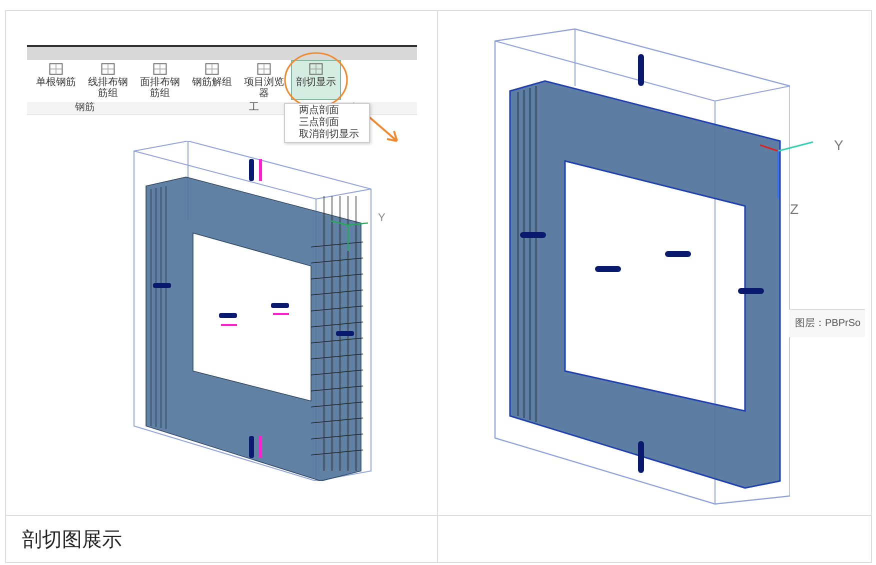 This screenshot has height=565, width=876. Describe the element at coordinates (85, 108) in the screenshot. I see `ribbon-group-label: 钢筋` at that location.